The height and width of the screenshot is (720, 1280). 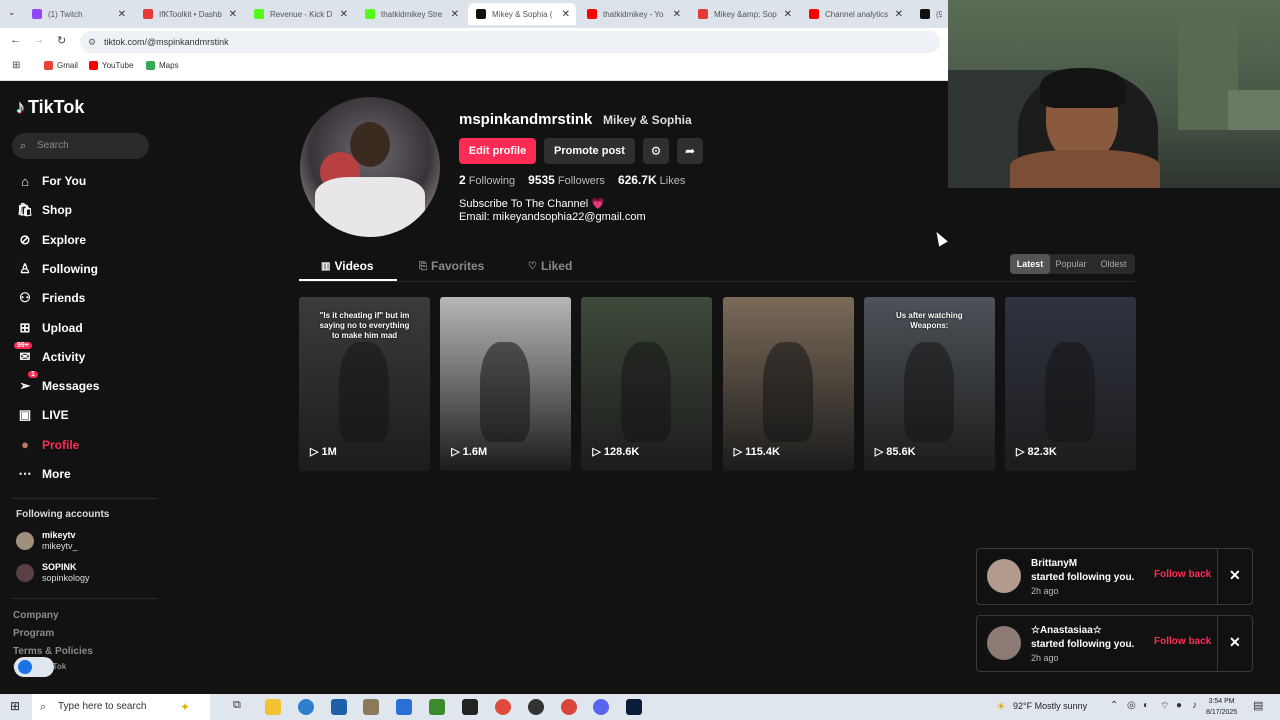 I want to click on sort-popular-button: Popular, so click(x=1071, y=264).